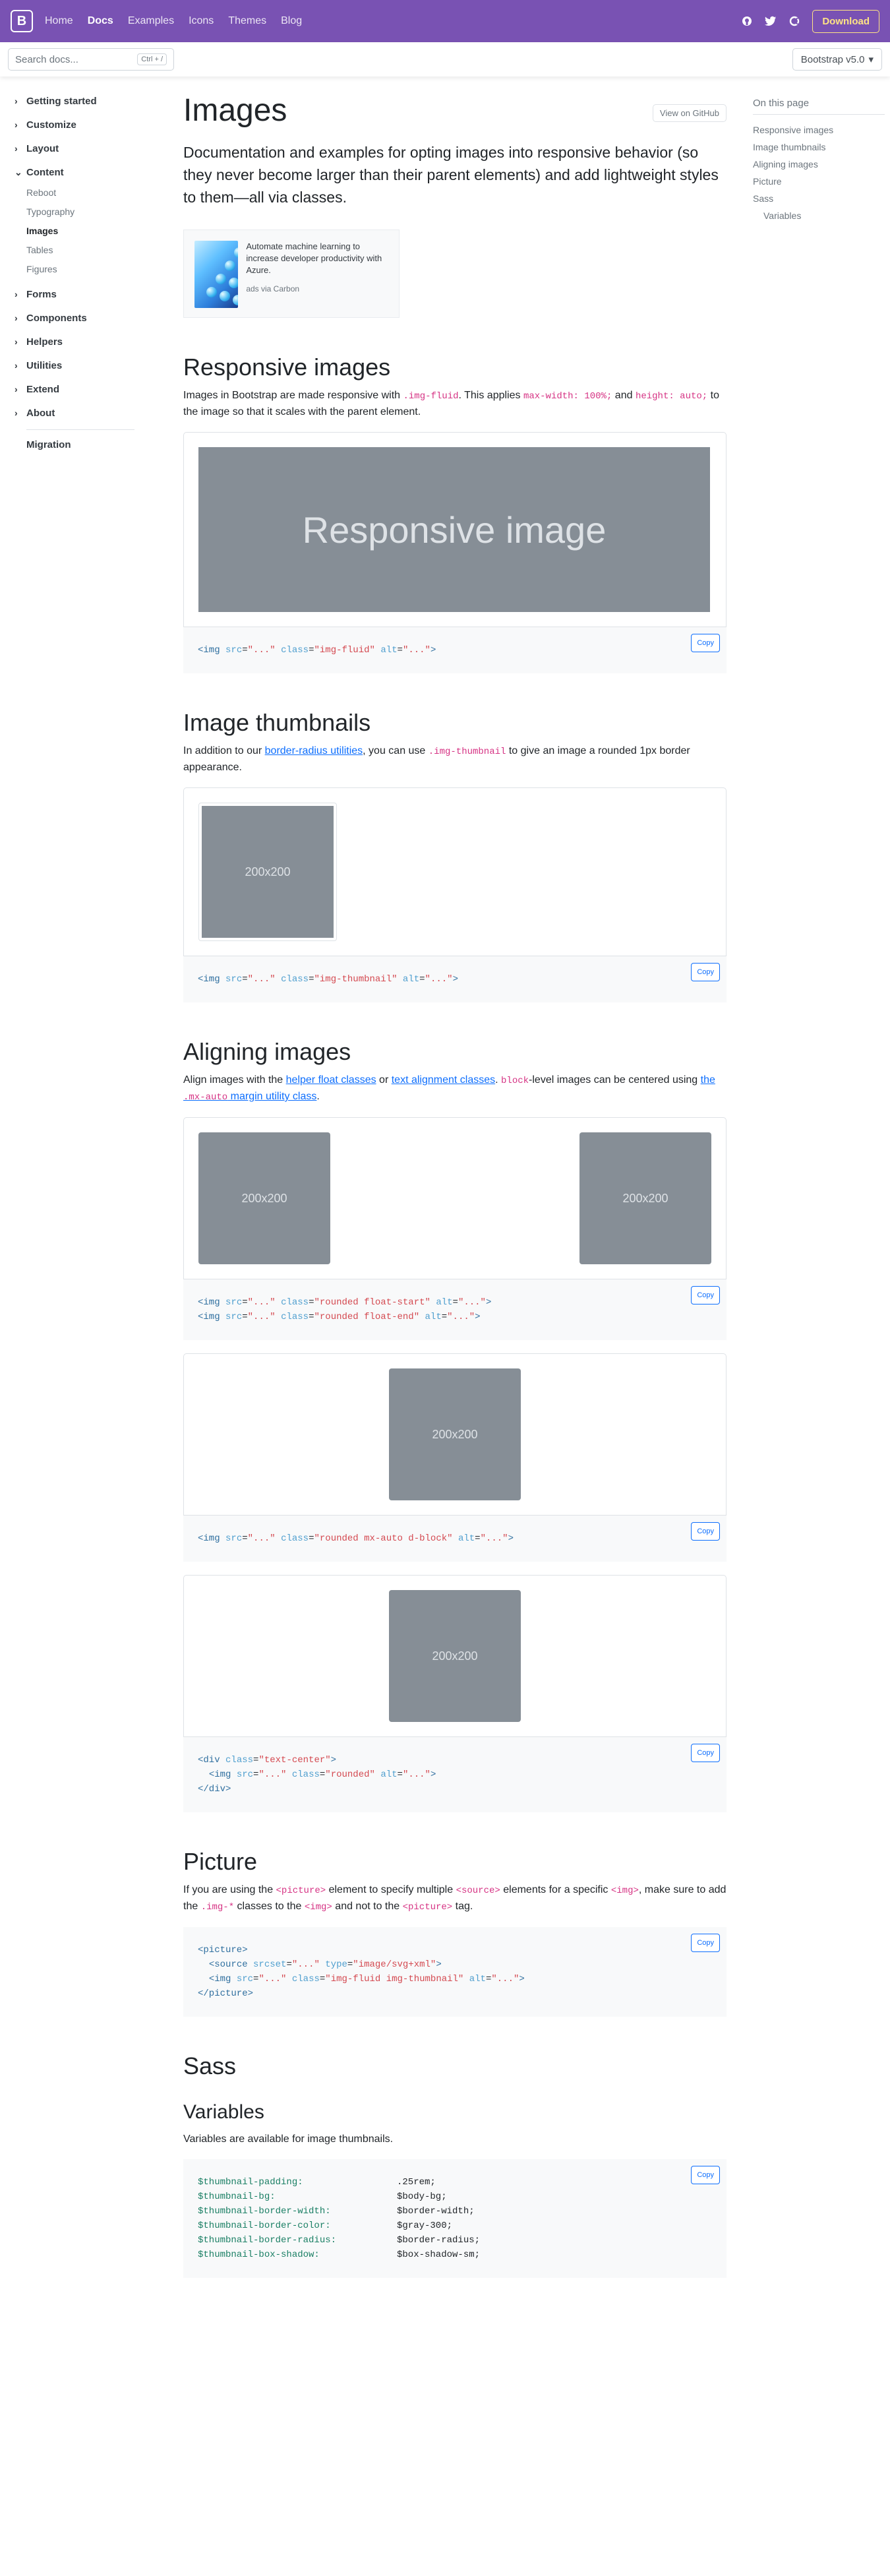 The height and width of the screenshot is (2576, 890). I want to click on view-on-github-button: View on GitHub, so click(689, 113).